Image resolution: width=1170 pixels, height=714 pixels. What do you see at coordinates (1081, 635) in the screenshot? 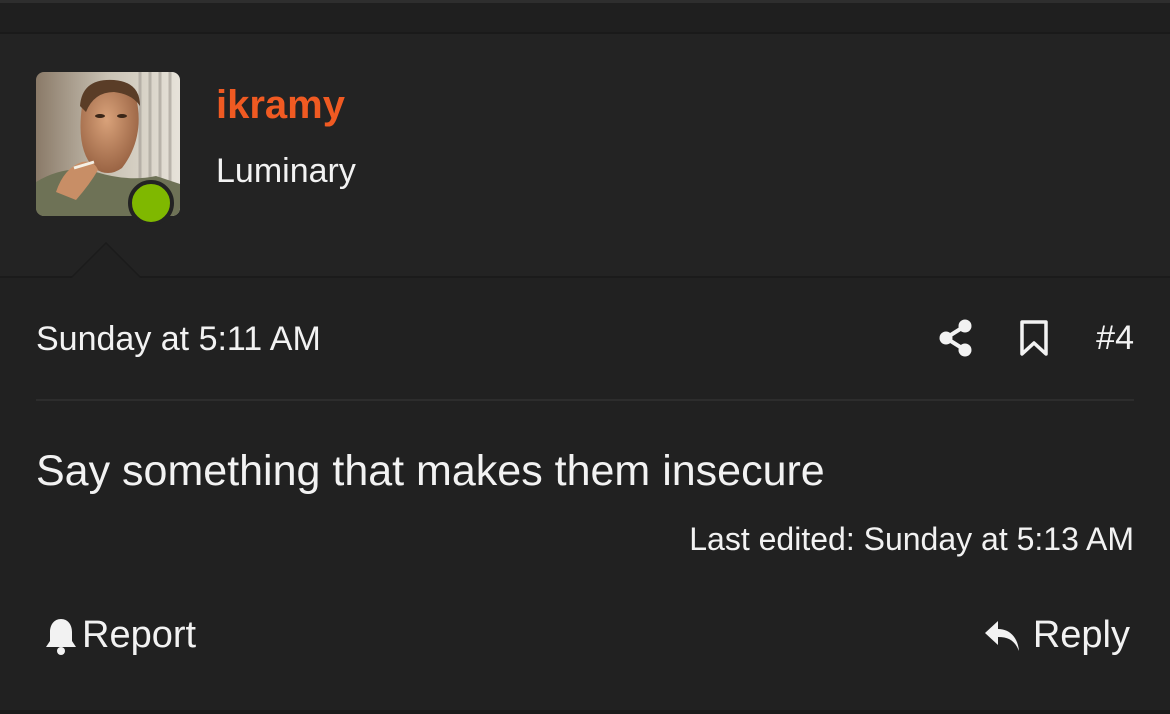
I see `reply-label: Reply` at bounding box center [1081, 635].